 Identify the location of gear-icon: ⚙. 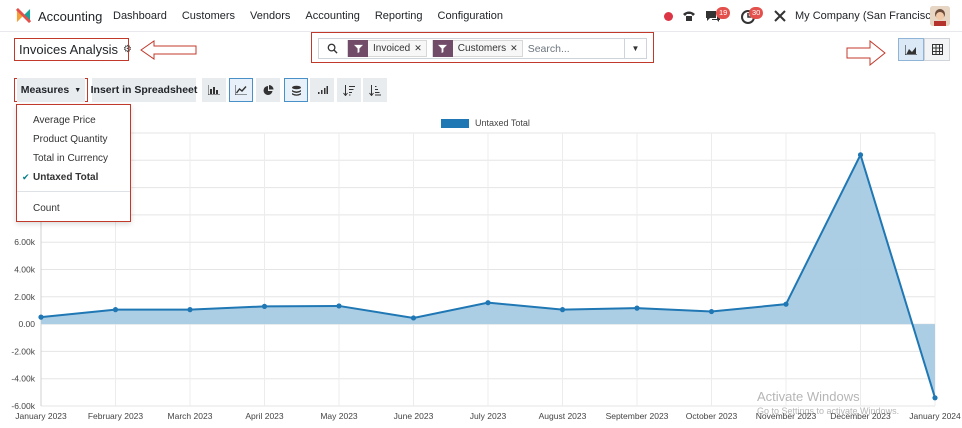
(127, 49).